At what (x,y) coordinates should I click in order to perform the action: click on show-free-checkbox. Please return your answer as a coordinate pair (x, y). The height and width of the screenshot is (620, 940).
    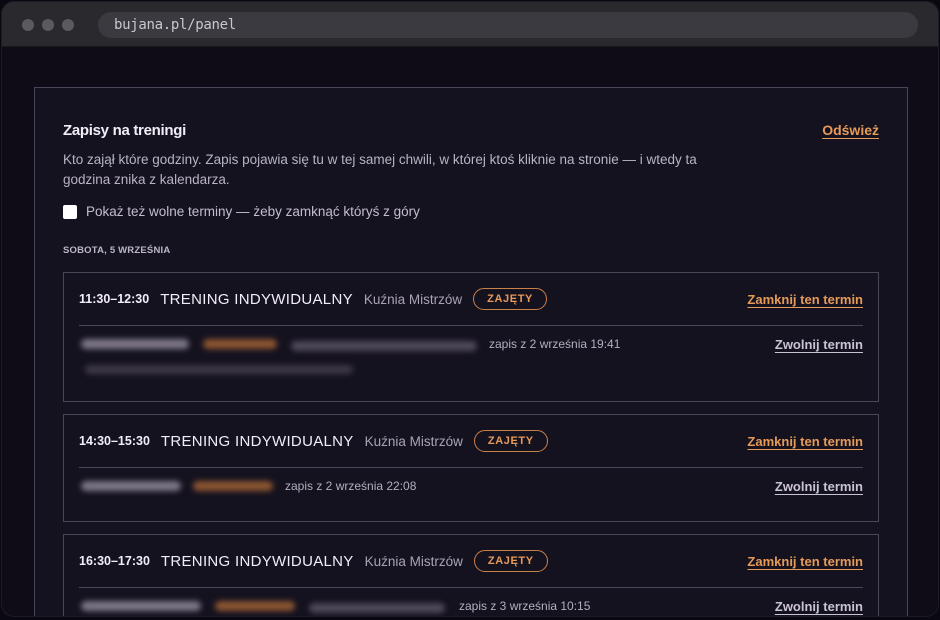
    Looking at the image, I should click on (70, 211).